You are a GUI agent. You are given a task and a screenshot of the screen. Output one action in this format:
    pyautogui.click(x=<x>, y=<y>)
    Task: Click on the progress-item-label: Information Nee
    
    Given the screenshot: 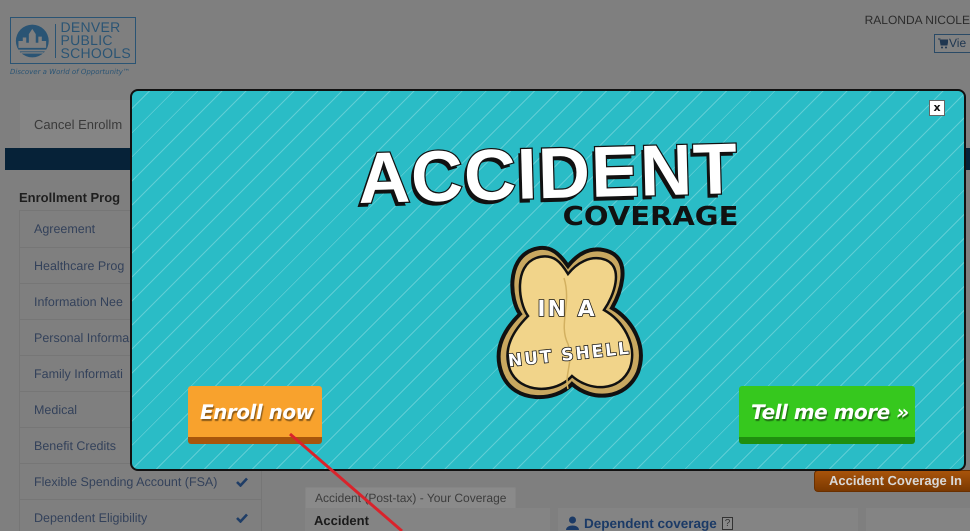 What is the action you would take?
    pyautogui.click(x=78, y=301)
    